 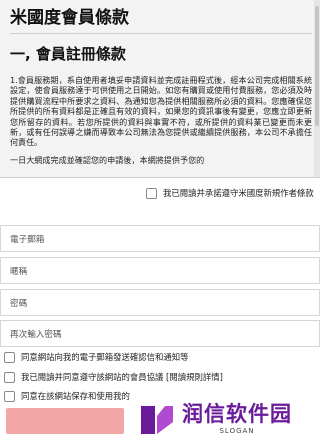 What do you see at coordinates (75, 396) in the screenshot?
I see `cookie-label: 同意在該網站保存和使用我的` at bounding box center [75, 396].